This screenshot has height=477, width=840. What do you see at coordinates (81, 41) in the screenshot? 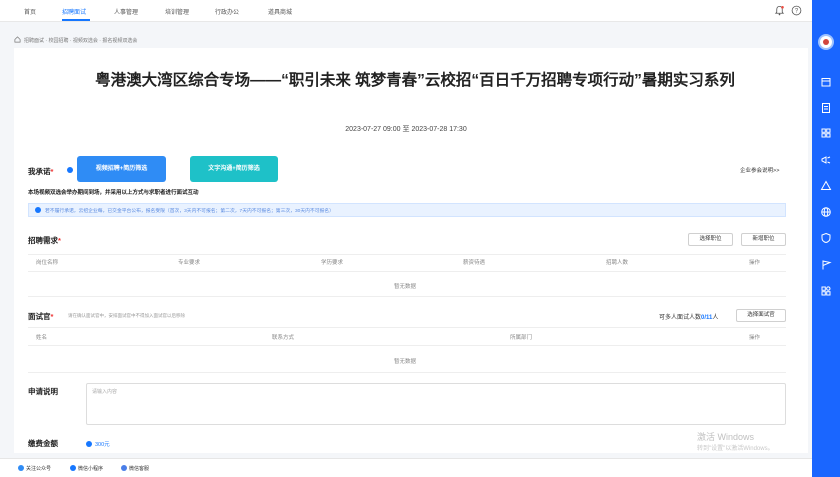
I see `breadcrumb: 招聘面试 · 校园招聘 · 视频双选会 · 报名视频双选会` at bounding box center [81, 41].